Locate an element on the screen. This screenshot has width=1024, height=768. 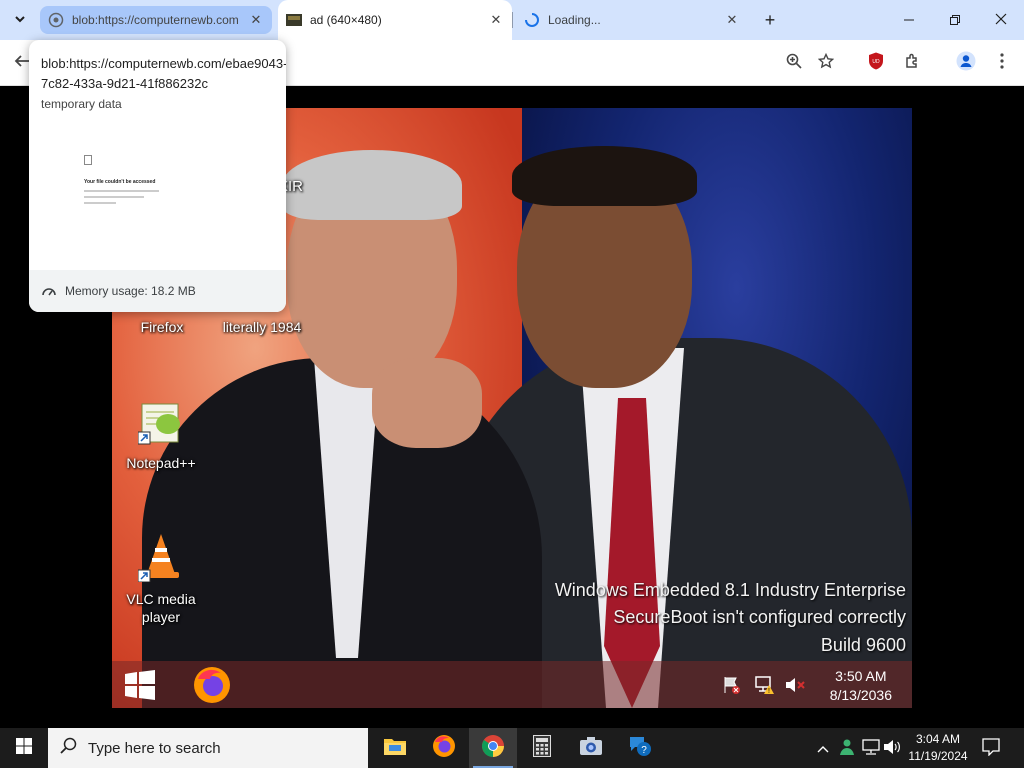
tab-title: ad (640×480) is located at coordinates (346, 20).